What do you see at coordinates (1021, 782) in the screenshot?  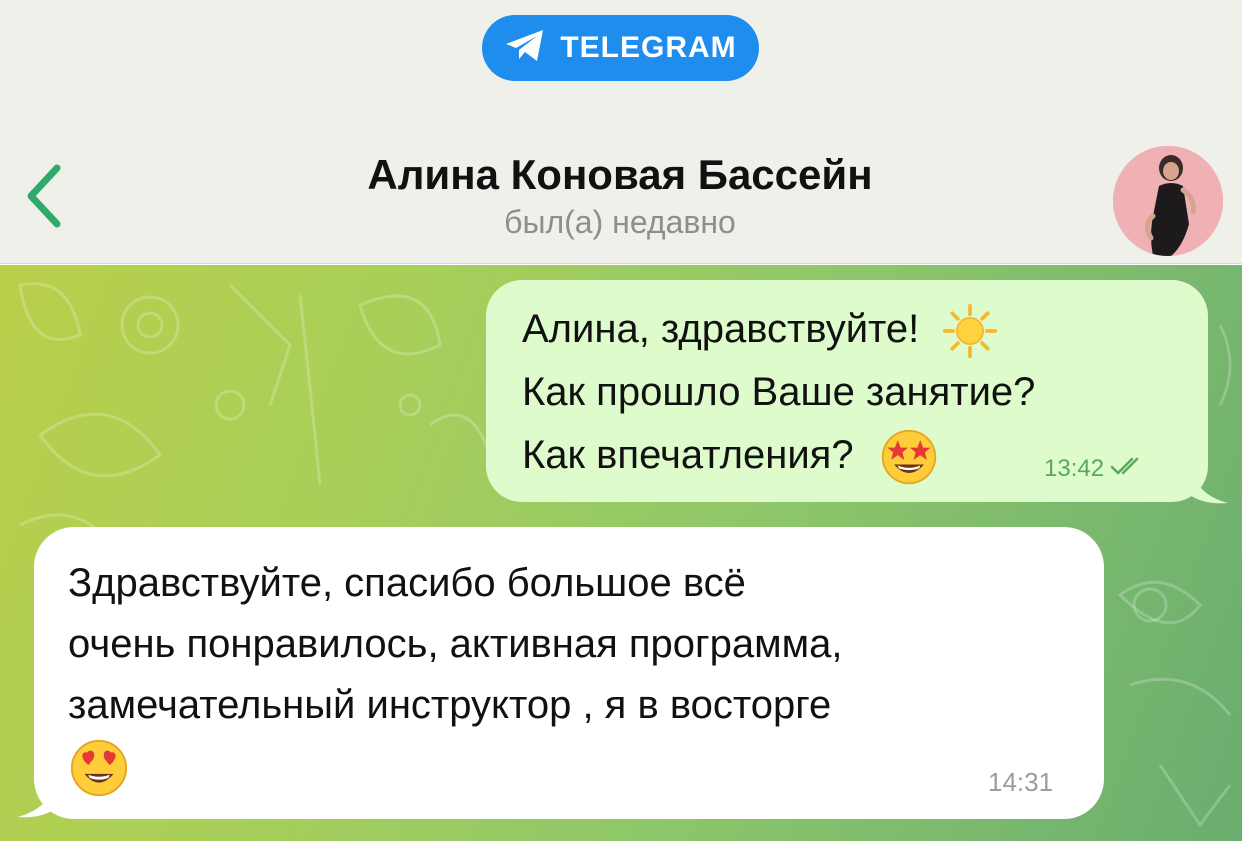 I see `incoming-message-time: 14:31` at bounding box center [1021, 782].